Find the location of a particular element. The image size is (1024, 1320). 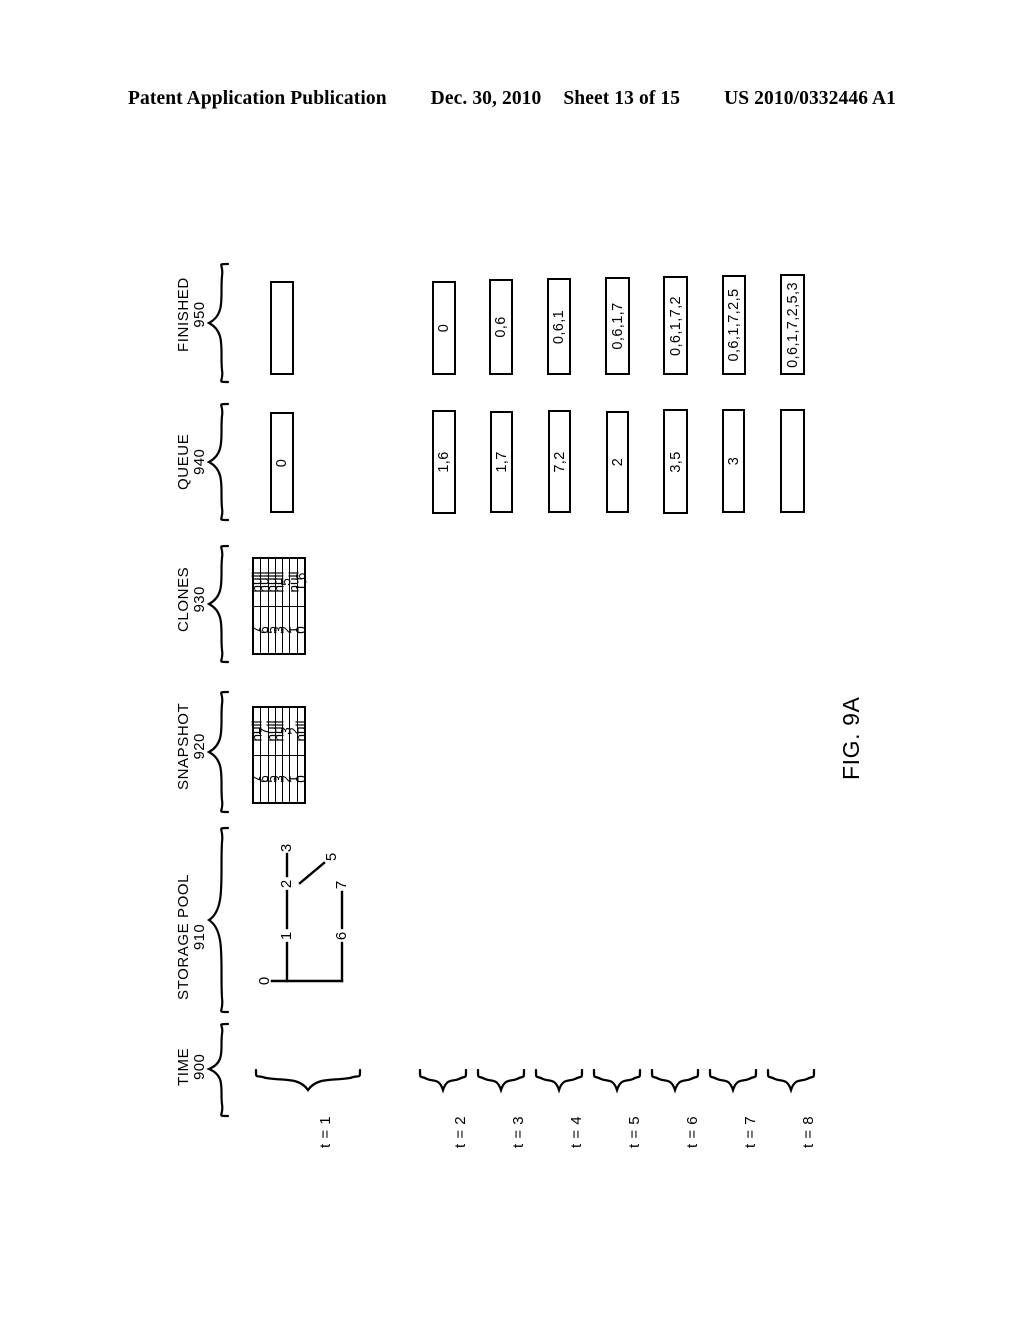

tree-node-6: 6 is located at coordinates (341, 936).